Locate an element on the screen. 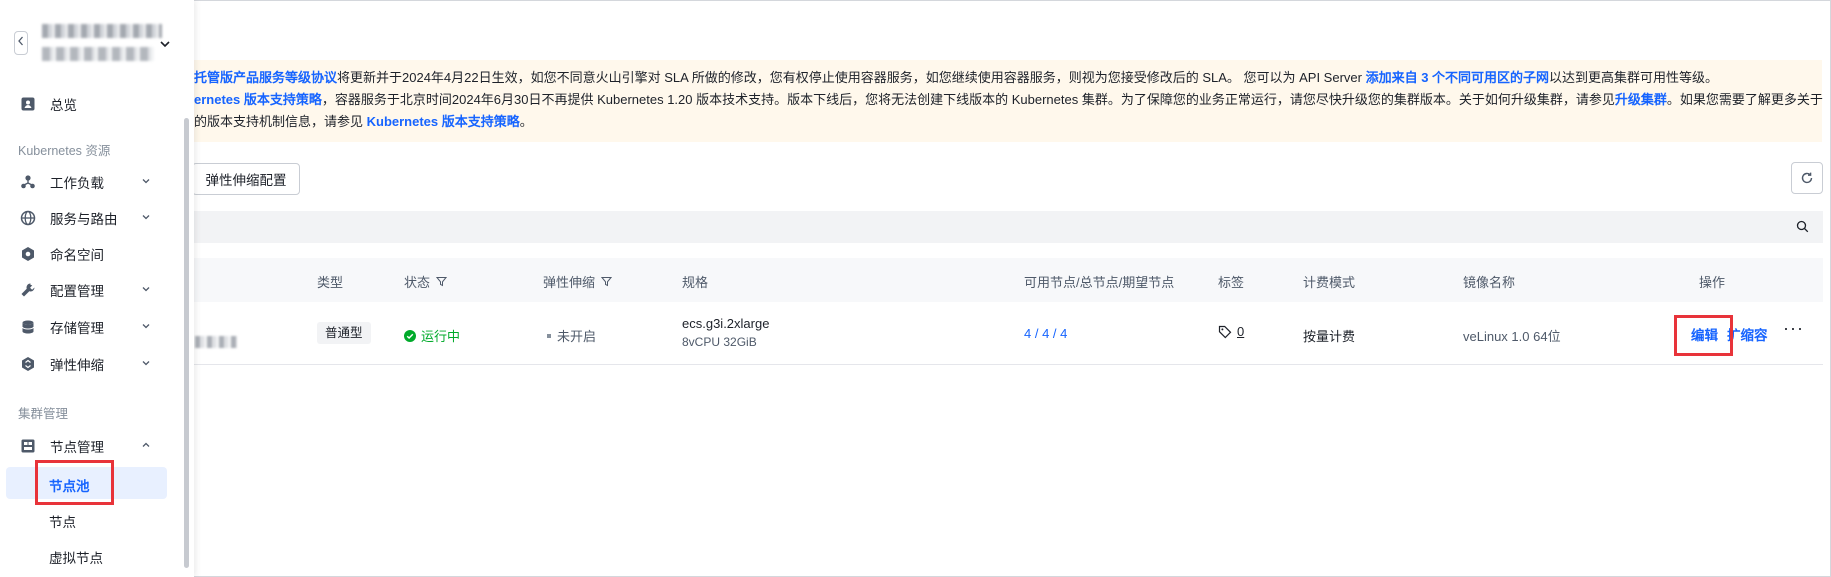 The image size is (1831, 577). edit-button: 编辑 is located at coordinates (1704, 334).